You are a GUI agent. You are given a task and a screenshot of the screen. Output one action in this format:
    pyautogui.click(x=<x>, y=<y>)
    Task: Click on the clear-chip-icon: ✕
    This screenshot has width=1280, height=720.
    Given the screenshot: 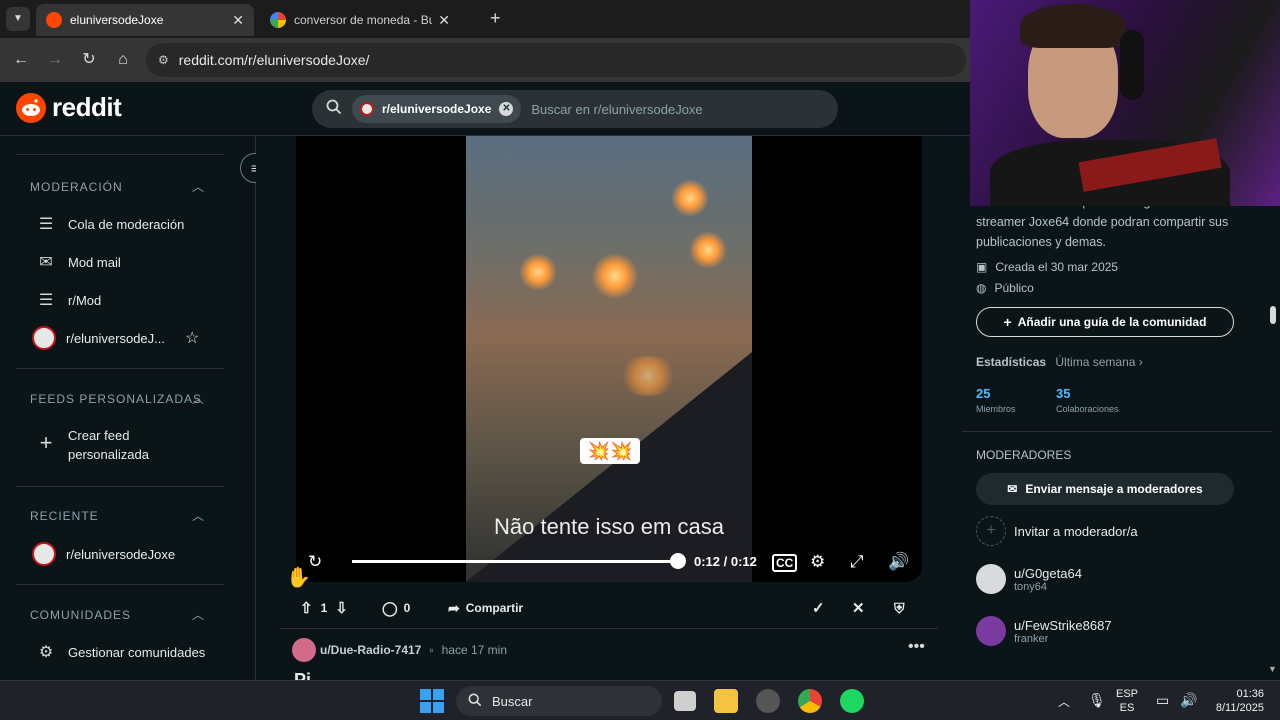 What is the action you would take?
    pyautogui.click(x=506, y=109)
    